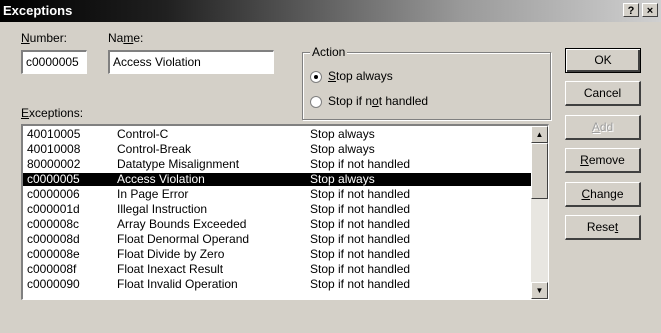 Image resolution: width=661 pixels, height=333 pixels. Describe the element at coordinates (426, 86) in the screenshot. I see `action-group` at that location.